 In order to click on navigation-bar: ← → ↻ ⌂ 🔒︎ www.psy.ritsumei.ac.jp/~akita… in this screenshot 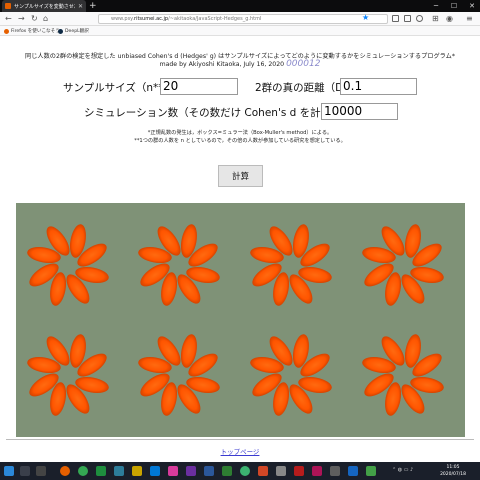, I will do `click(240, 19)`.